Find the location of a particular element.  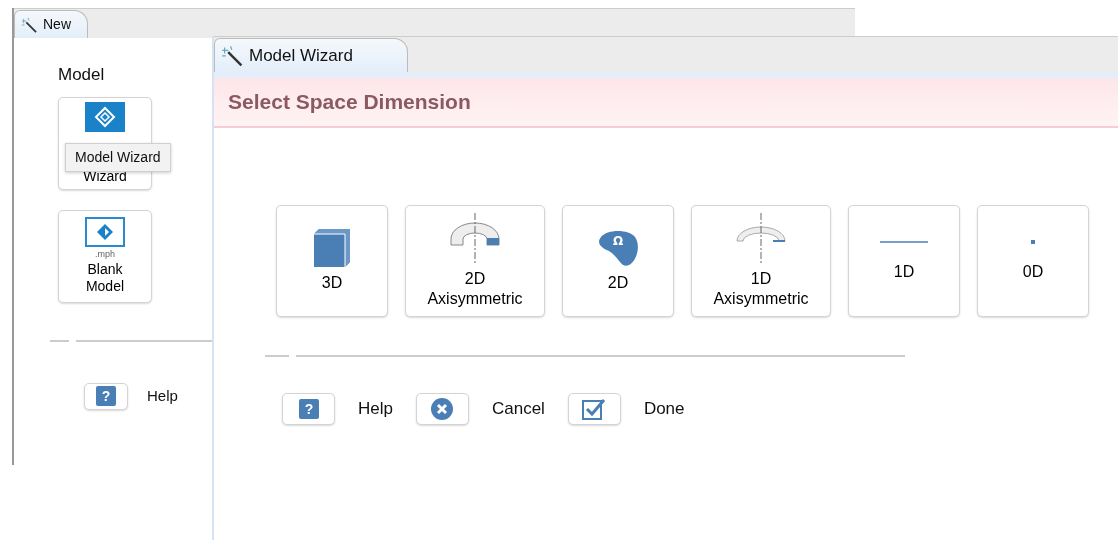

section-title: Model is located at coordinates (82, 75).